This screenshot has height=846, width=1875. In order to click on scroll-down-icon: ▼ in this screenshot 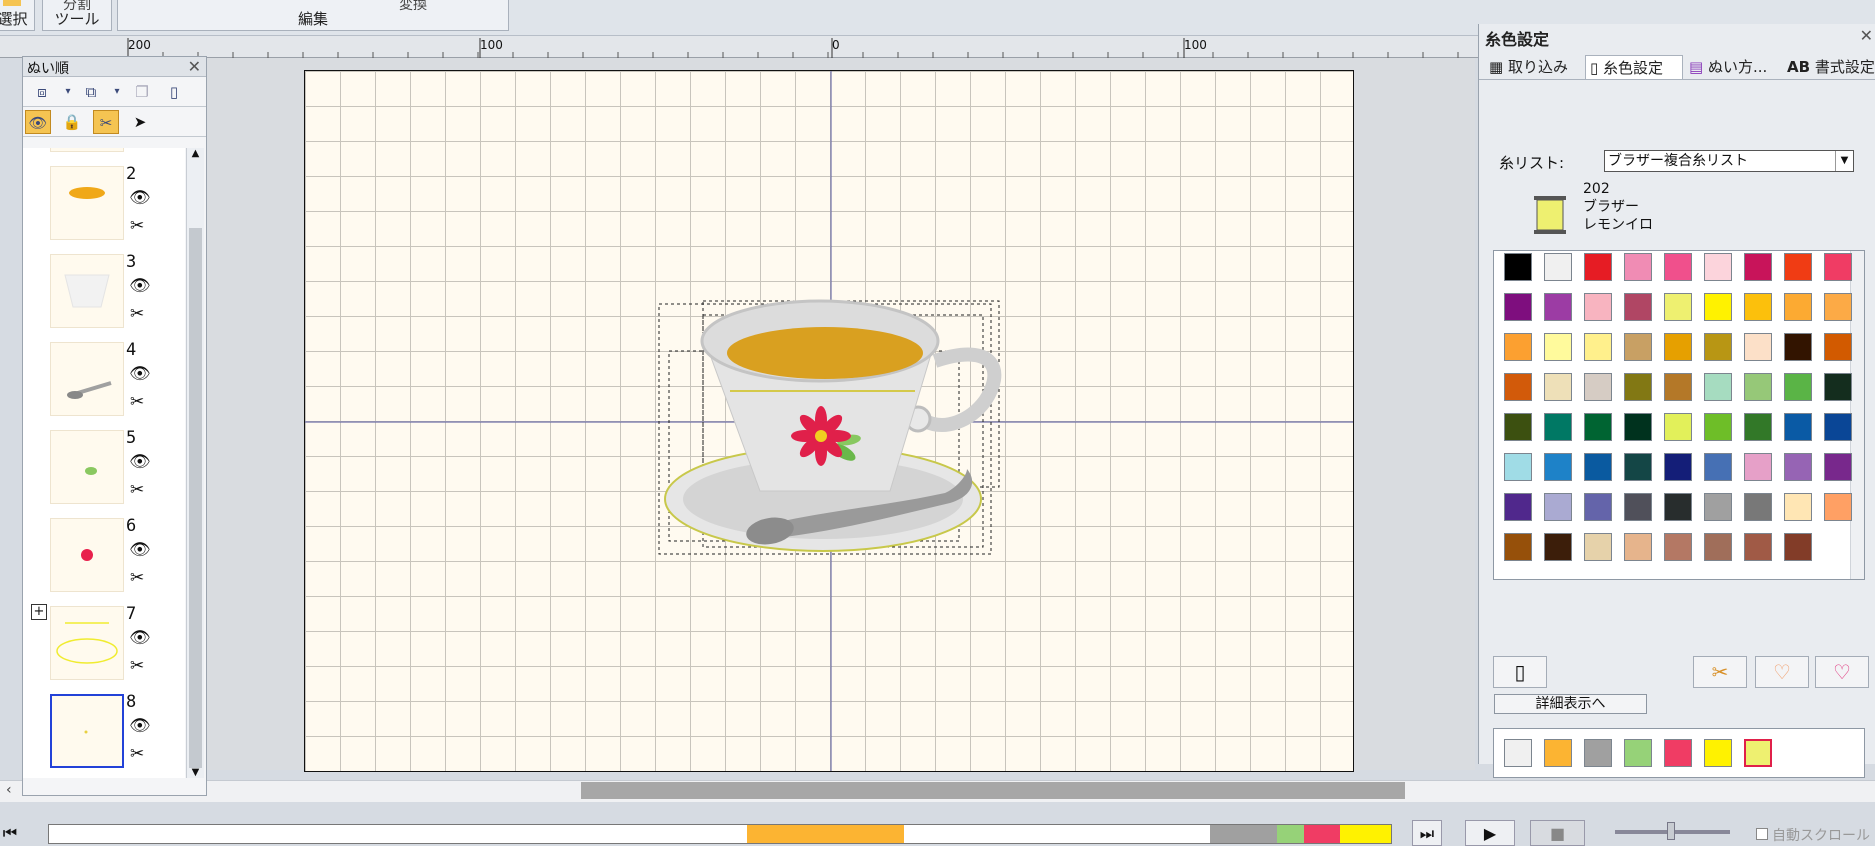, I will do `click(195, 772)`.